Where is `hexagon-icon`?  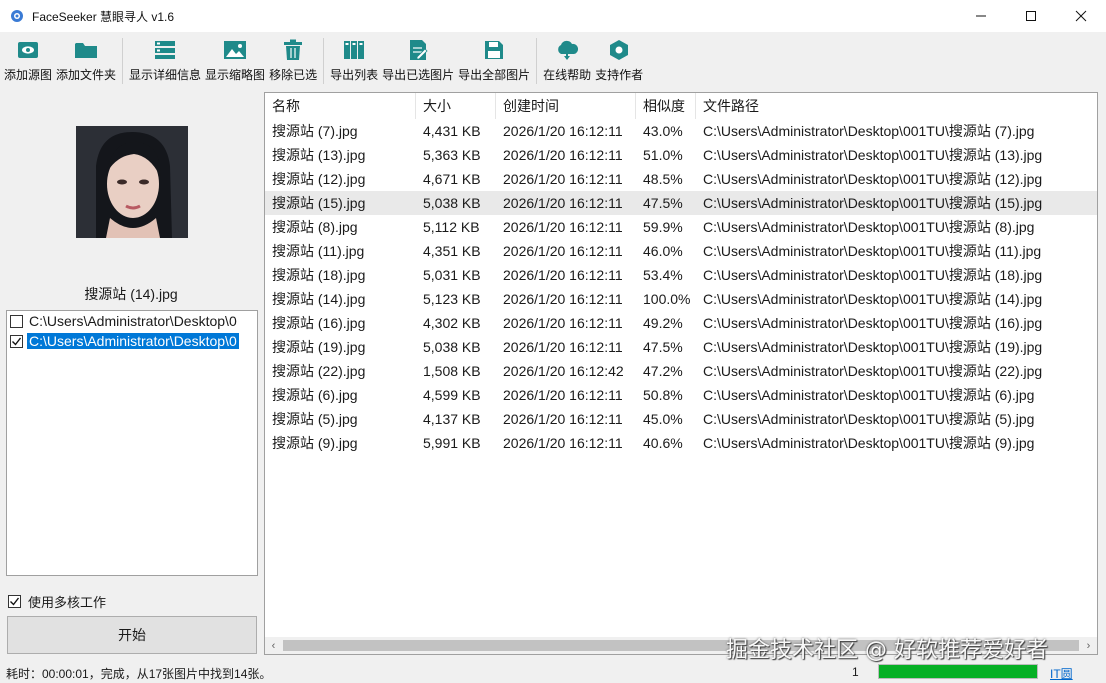
hexagon-icon is located at coordinates (619, 50).